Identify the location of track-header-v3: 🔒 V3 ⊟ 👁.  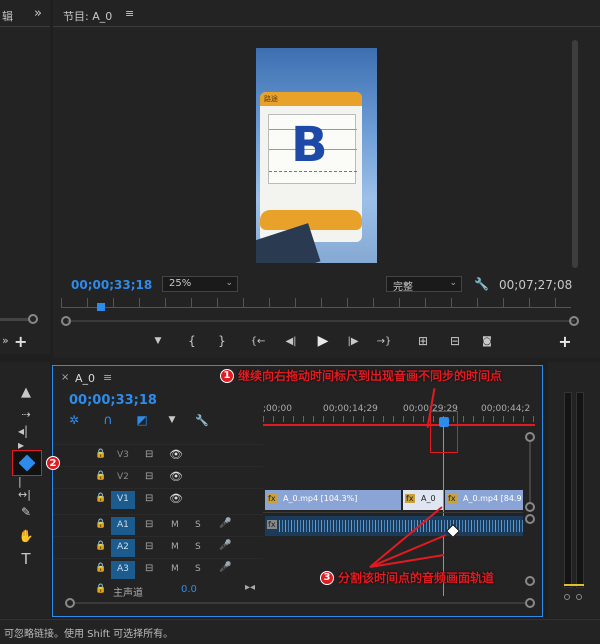
(158, 455).